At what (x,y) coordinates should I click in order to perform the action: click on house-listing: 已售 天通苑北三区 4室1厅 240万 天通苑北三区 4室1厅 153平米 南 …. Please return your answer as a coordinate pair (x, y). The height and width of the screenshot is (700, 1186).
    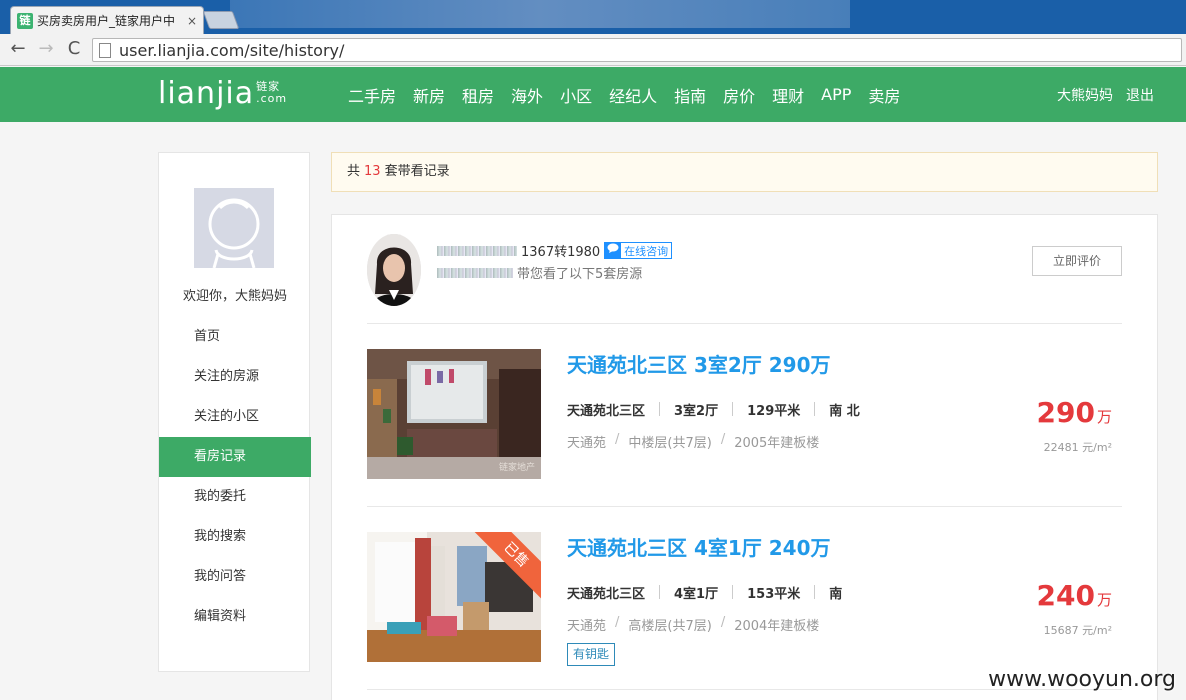
    Looking at the image, I should click on (744, 599).